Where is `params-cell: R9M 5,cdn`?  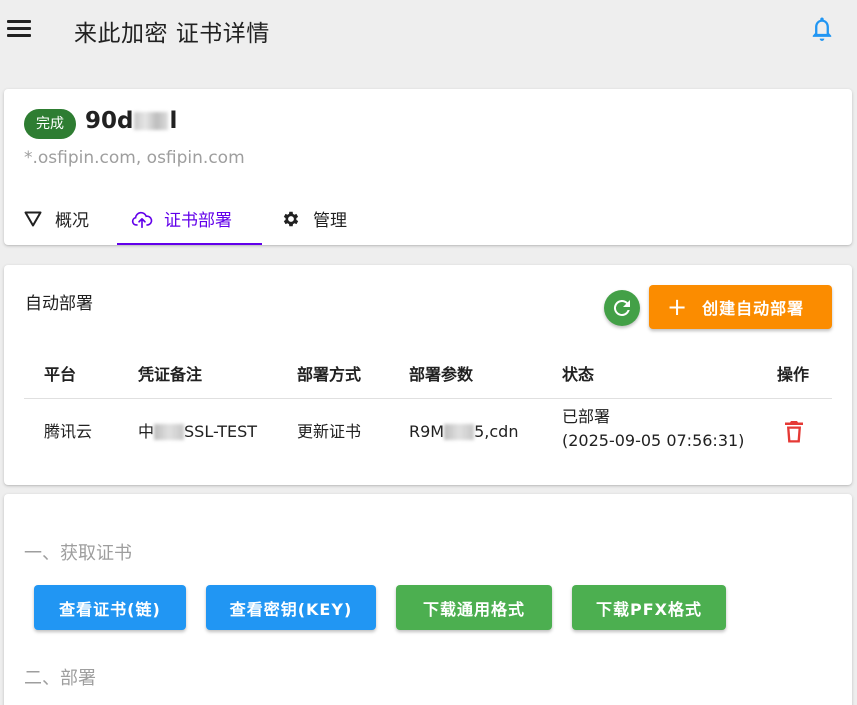 params-cell: R9M 5,cdn is located at coordinates (463, 432).